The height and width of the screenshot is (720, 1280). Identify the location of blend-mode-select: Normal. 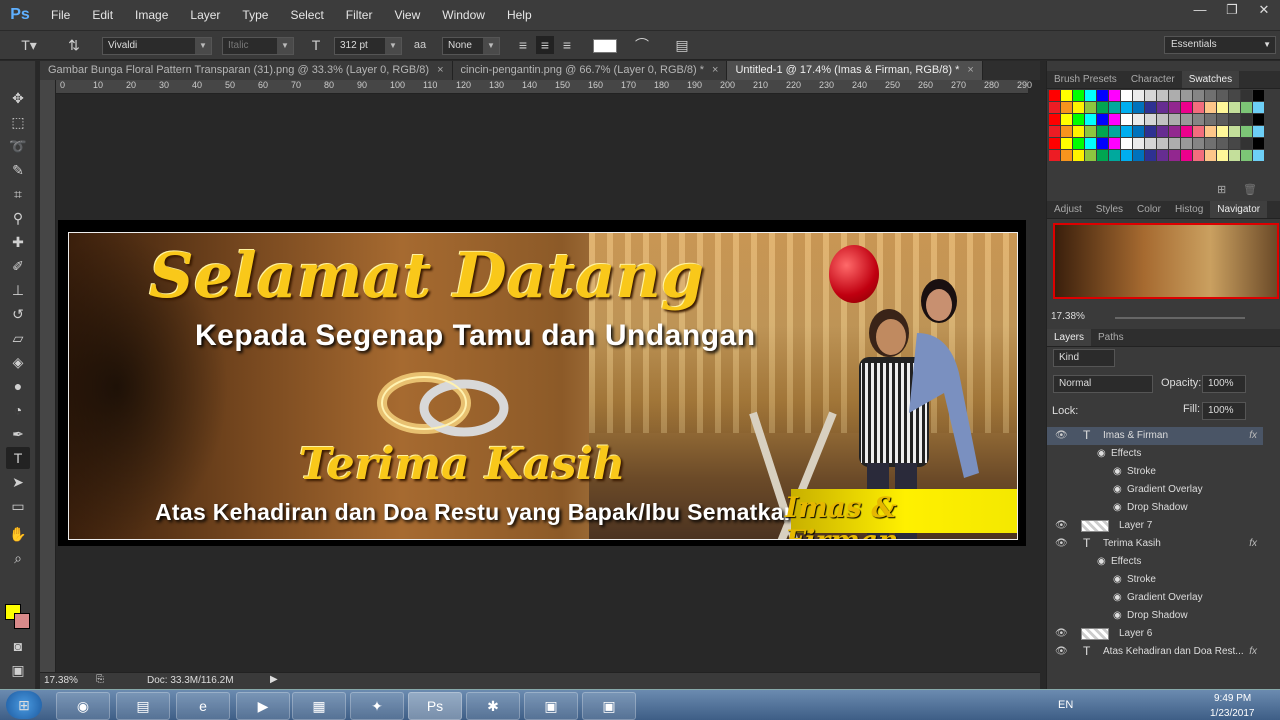
(1103, 384).